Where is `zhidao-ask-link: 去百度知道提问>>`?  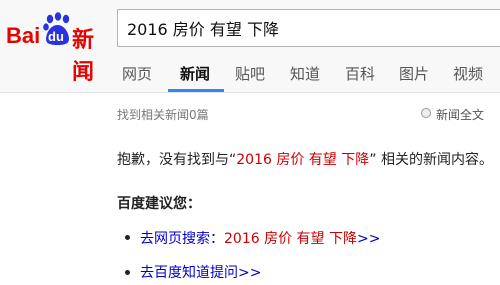 zhidao-ask-link: 去百度知道提问>> is located at coordinates (200, 273).